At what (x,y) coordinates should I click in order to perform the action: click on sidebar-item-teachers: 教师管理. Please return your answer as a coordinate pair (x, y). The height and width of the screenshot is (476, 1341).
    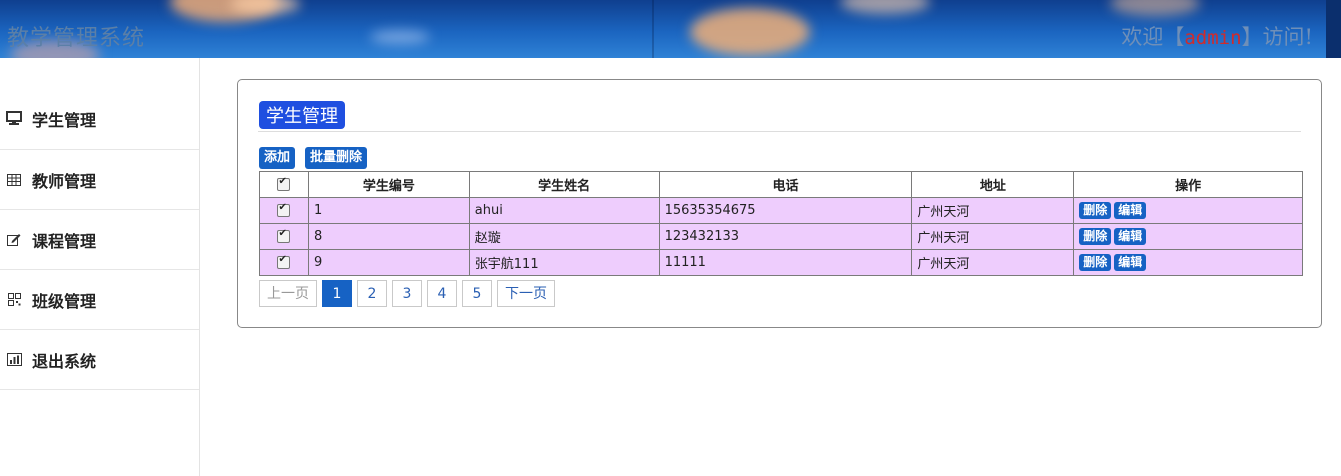
    Looking at the image, I should click on (99, 180).